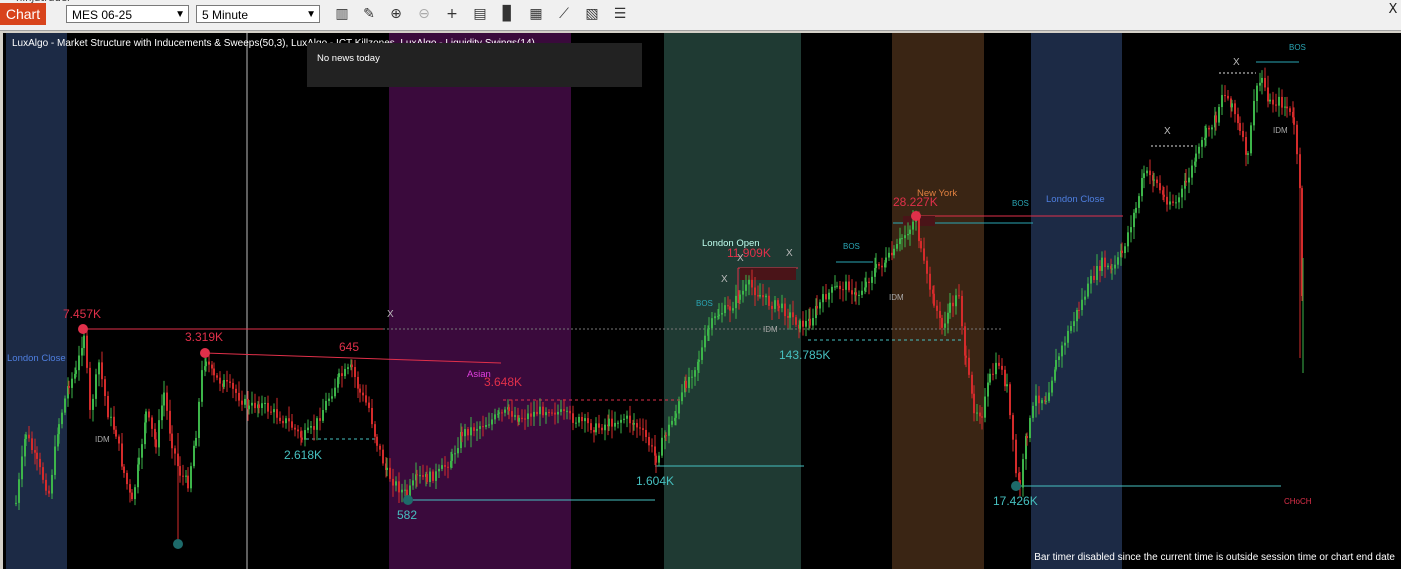 The image size is (1401, 569). Describe the element at coordinates (768, 274) in the screenshot. I see `order-block` at that location.